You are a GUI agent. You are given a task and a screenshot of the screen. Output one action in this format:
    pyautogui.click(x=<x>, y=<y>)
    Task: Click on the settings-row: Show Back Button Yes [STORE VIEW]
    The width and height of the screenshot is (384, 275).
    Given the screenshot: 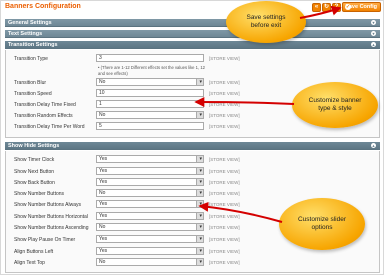 What is the action you would take?
    pyautogui.click(x=192, y=183)
    